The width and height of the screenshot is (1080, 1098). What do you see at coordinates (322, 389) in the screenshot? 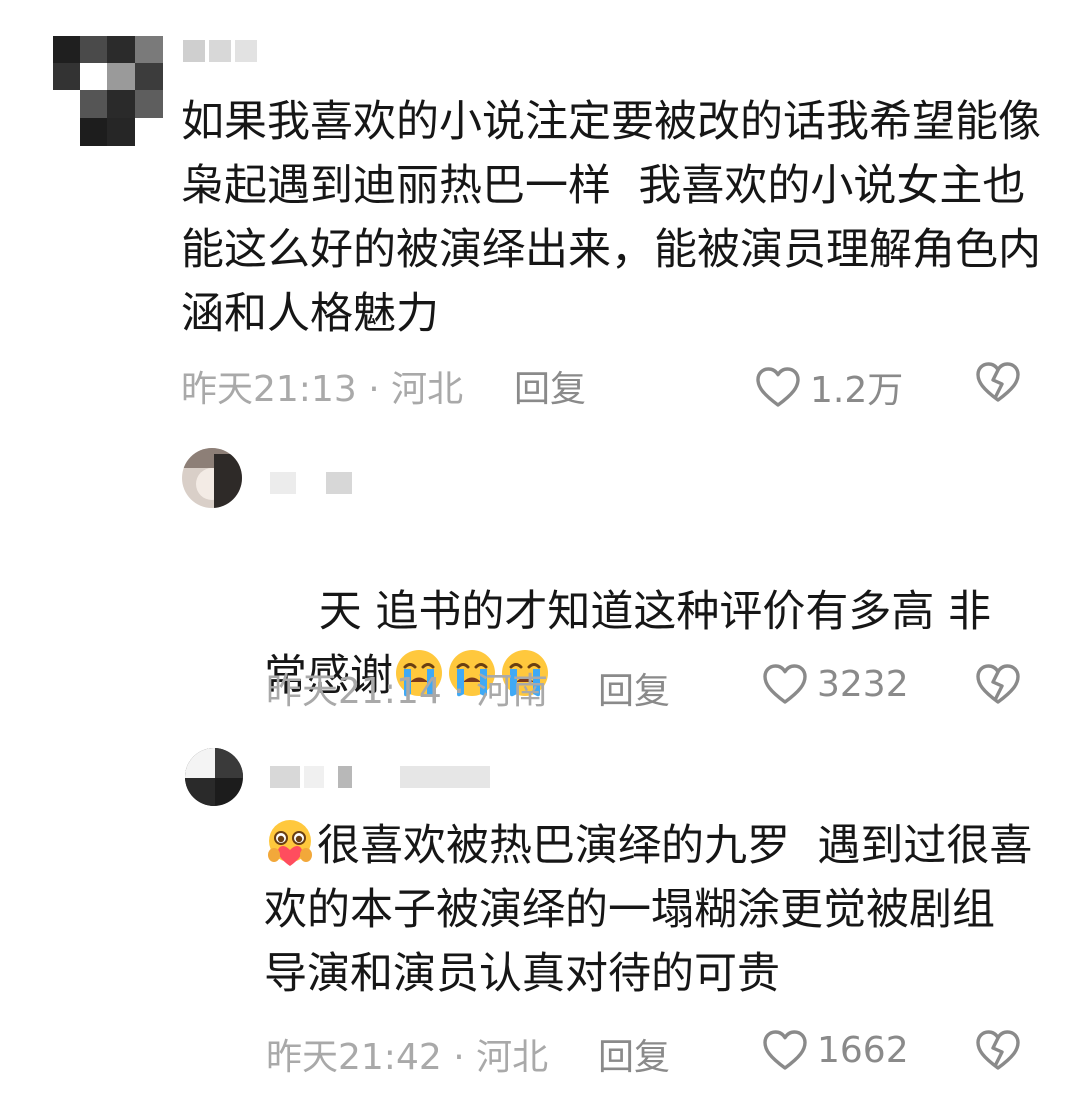
I see `timestamp-location: 昨天21:13 · 河北` at bounding box center [322, 389].